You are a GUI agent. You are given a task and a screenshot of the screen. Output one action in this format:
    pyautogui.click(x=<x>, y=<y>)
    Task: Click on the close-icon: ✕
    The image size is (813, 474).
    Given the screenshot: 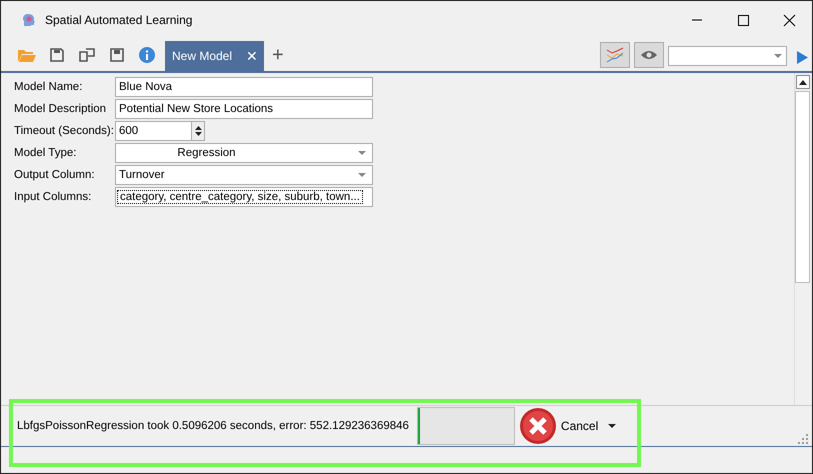 What is the action you would take?
    pyautogui.click(x=252, y=56)
    